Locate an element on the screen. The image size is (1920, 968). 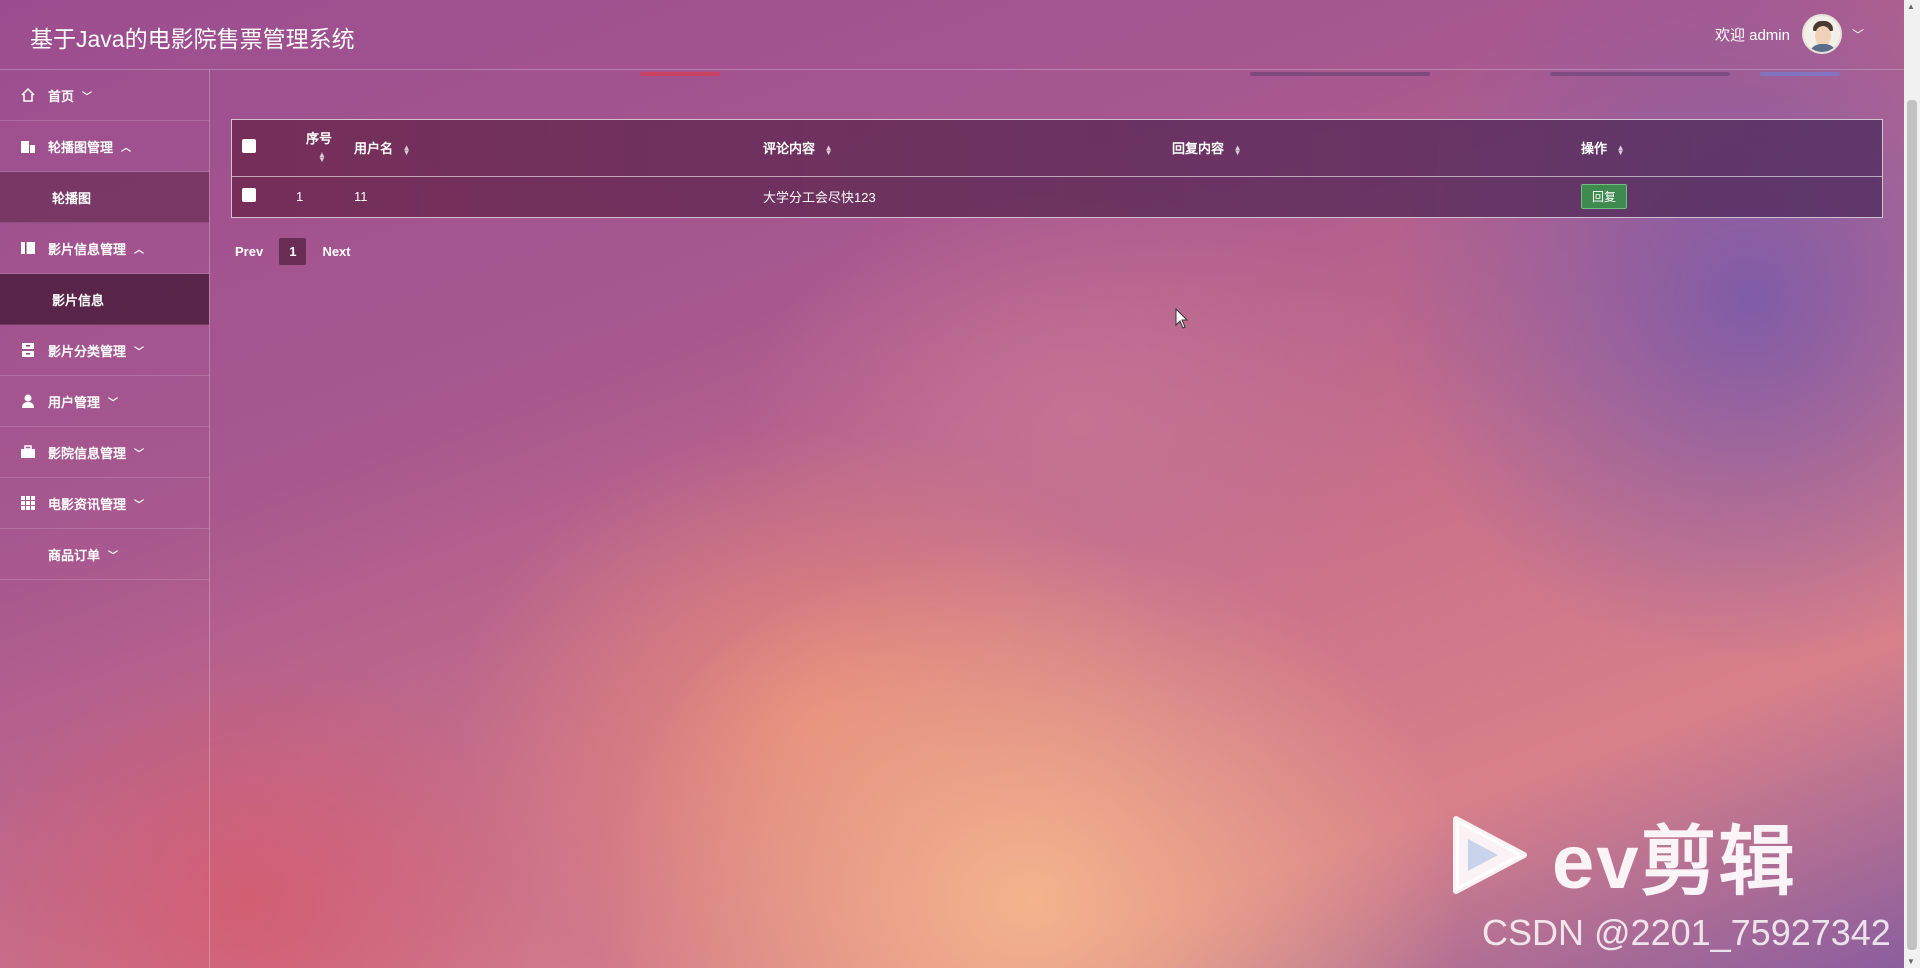
building-icon is located at coordinates (28, 146).